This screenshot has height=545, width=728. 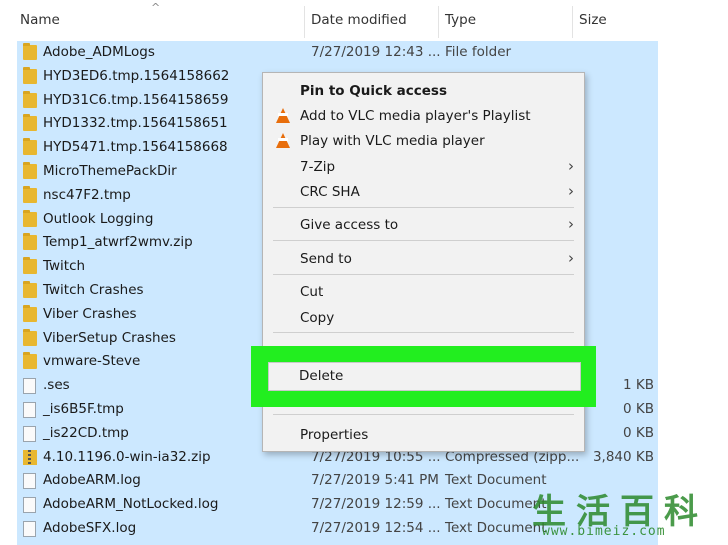 I want to click on file-name: AdobeARM.log, so click(x=92, y=480).